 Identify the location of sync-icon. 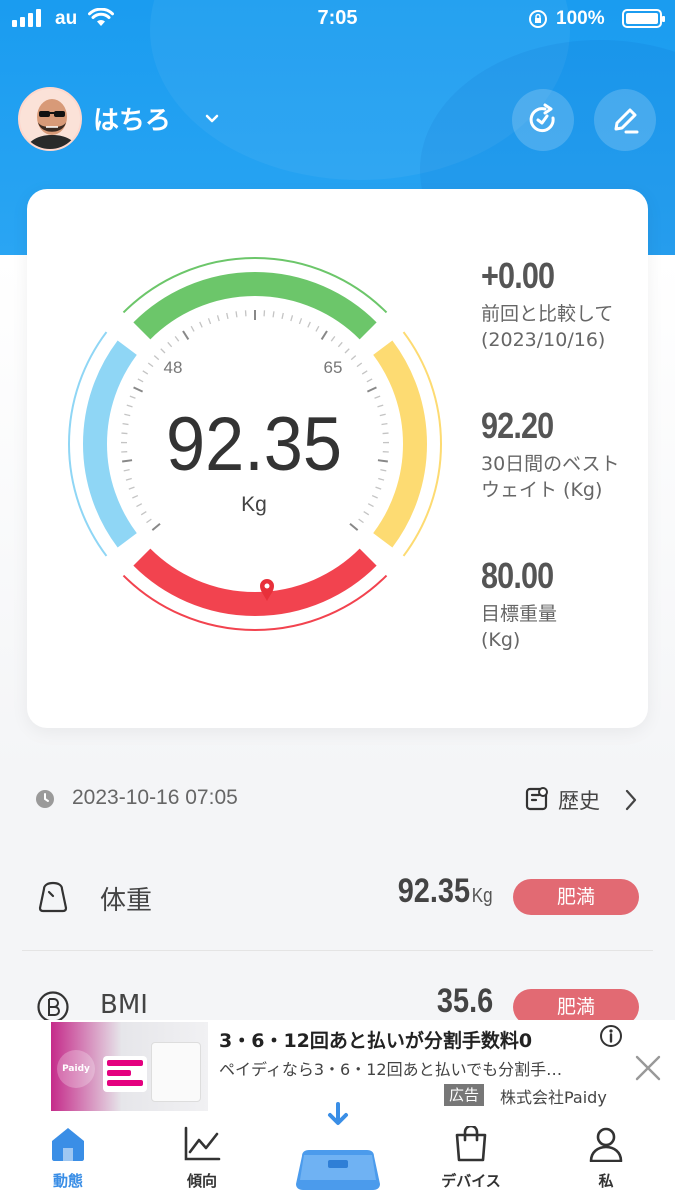
(542, 118).